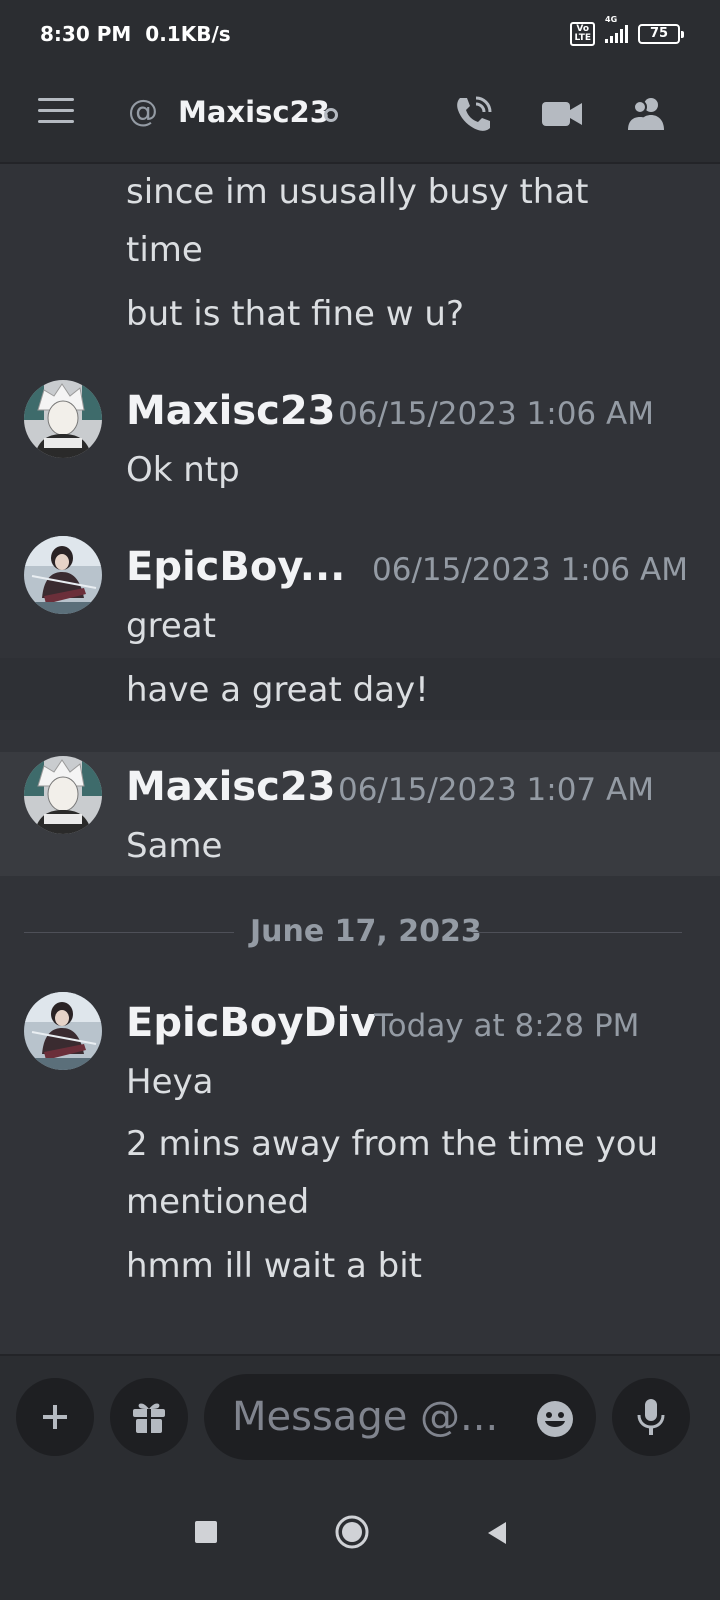  Describe the element at coordinates (360, 814) in the screenshot. I see `message-highlight` at that location.